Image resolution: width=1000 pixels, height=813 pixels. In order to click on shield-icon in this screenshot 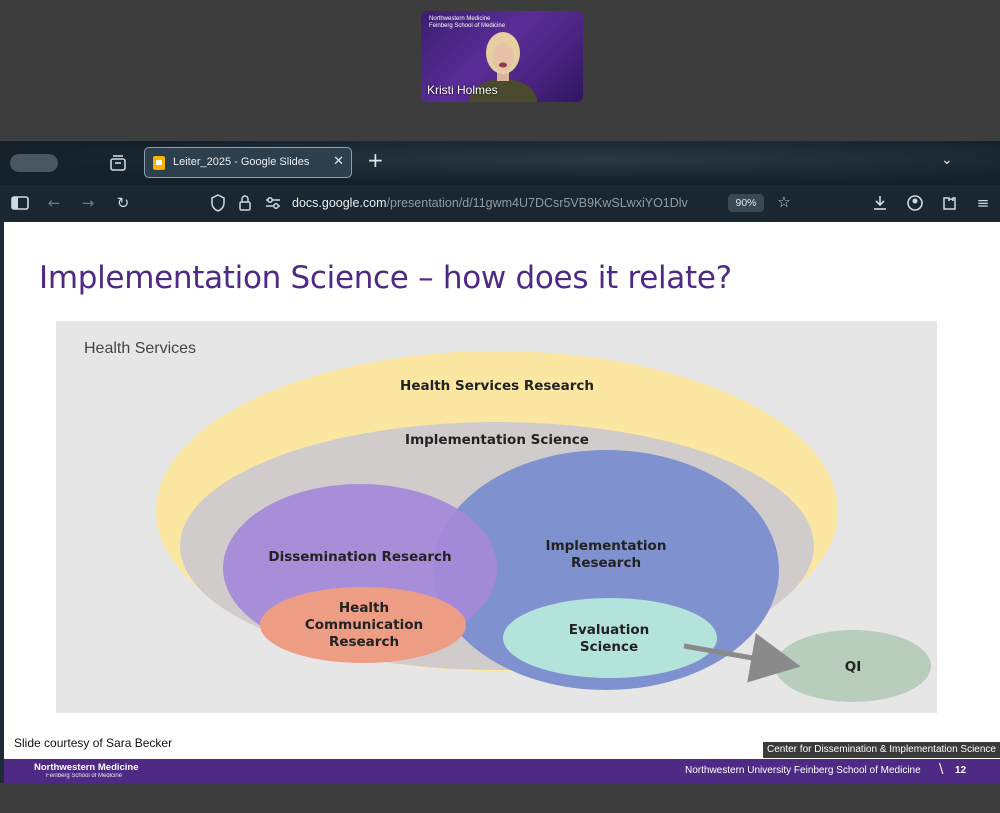, I will do `click(218, 203)`.